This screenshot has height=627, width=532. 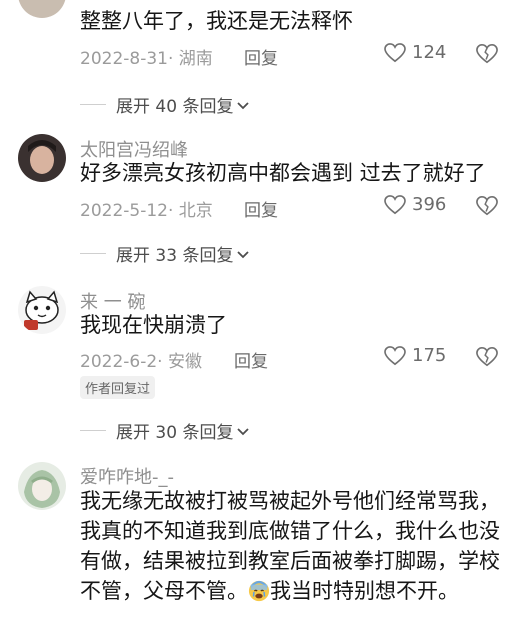 I want to click on expand-label: 展开 40 条回复, so click(x=175, y=107).